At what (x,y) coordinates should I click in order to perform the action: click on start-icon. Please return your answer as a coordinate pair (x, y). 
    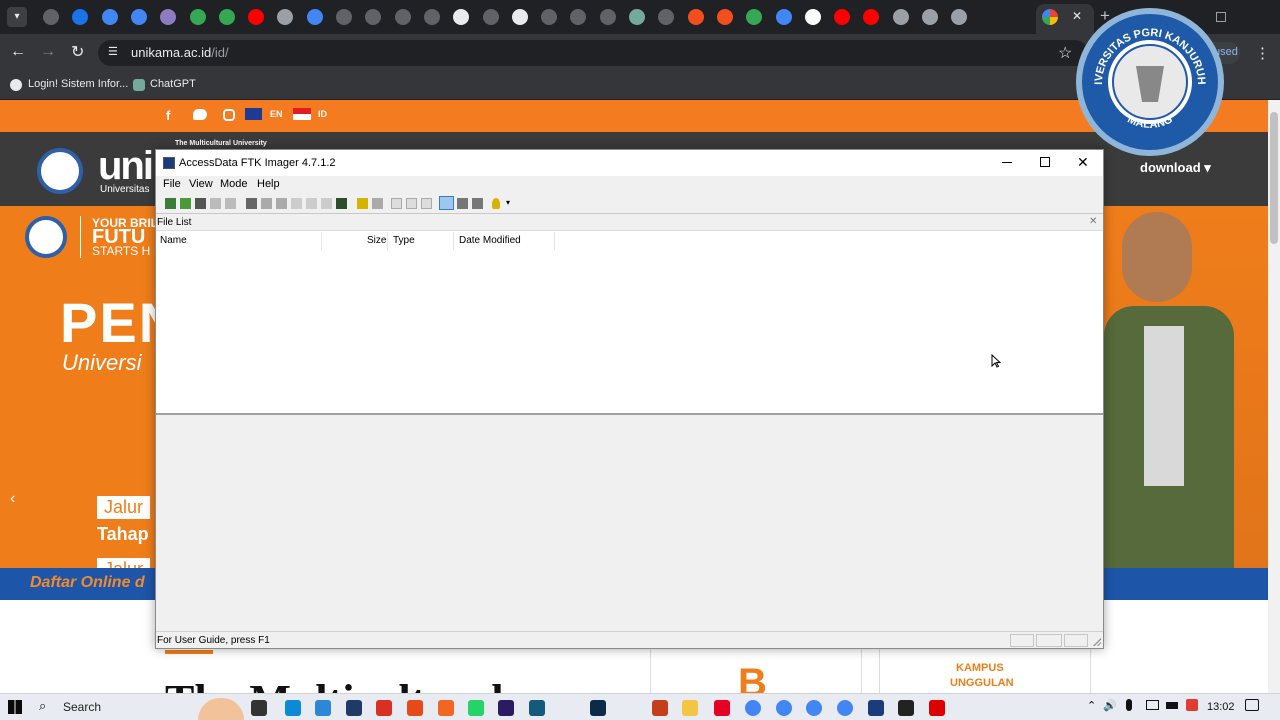
    Looking at the image, I should click on (15, 707).